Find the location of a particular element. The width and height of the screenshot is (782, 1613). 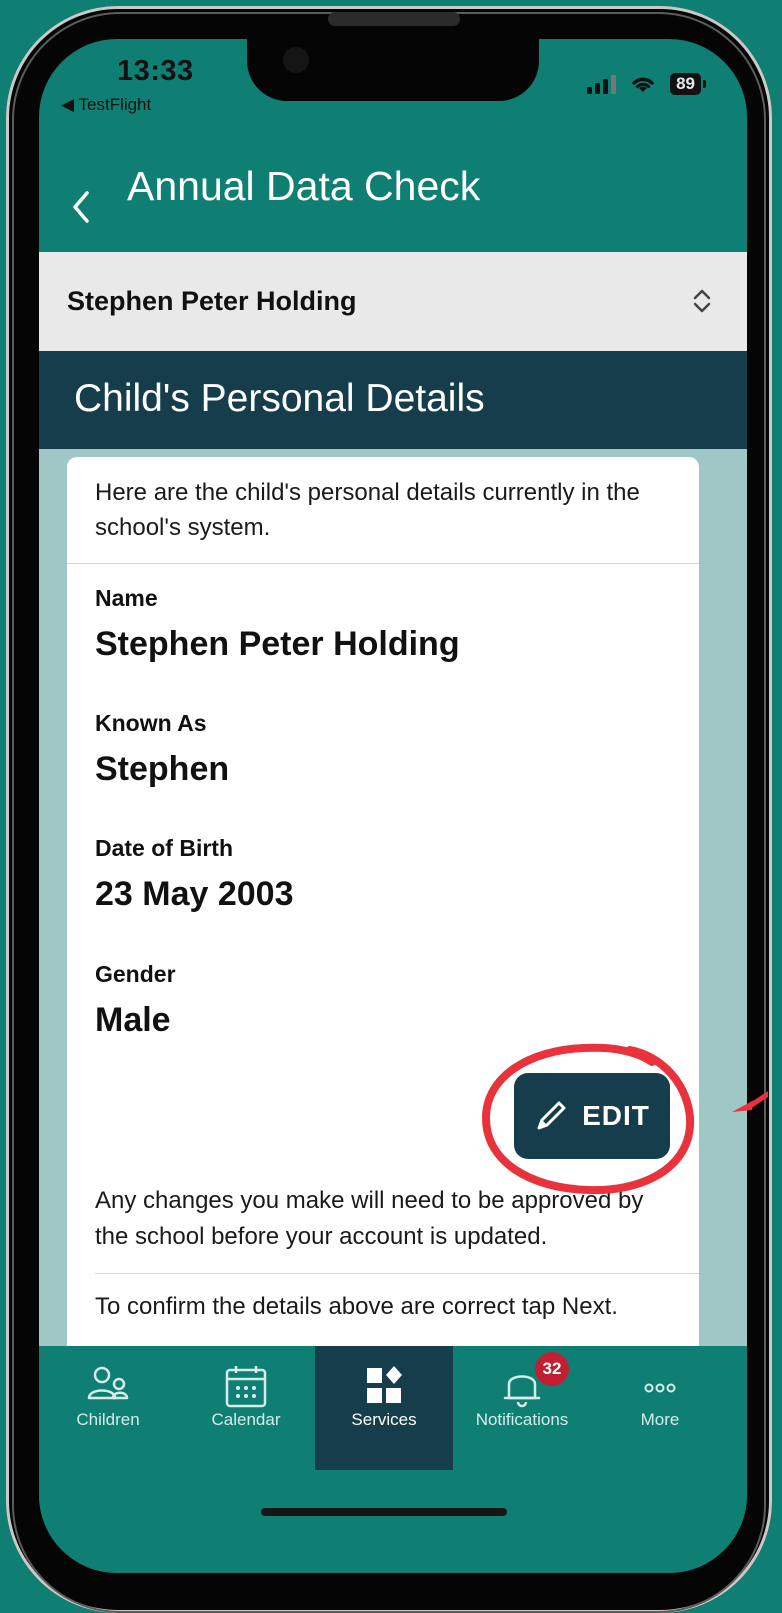

field-value-name: Stephen Peter Holding is located at coordinates (277, 644).